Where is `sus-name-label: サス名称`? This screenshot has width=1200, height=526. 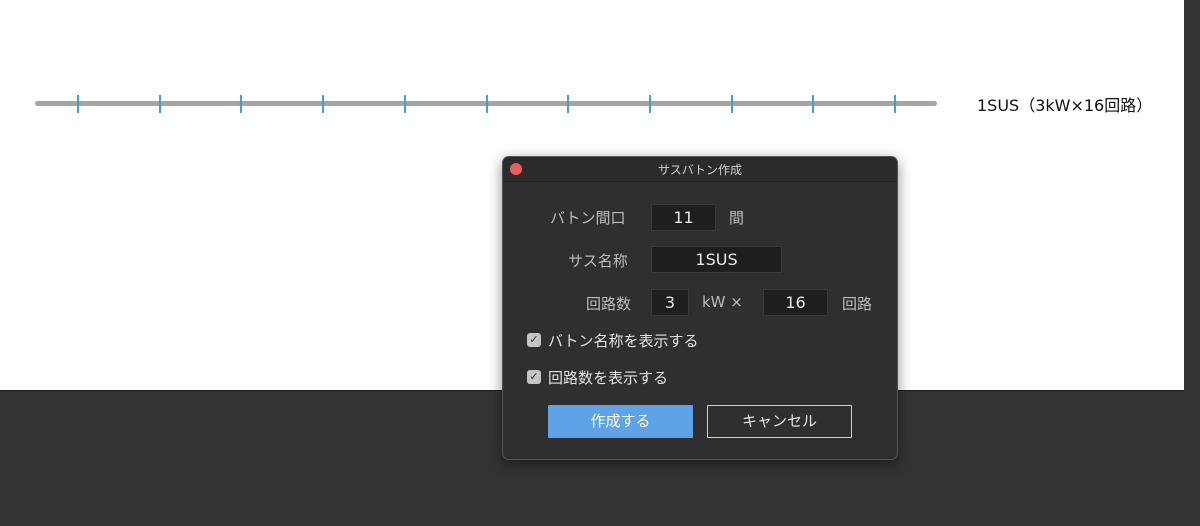
sus-name-label: サス名称 is located at coordinates (598, 261).